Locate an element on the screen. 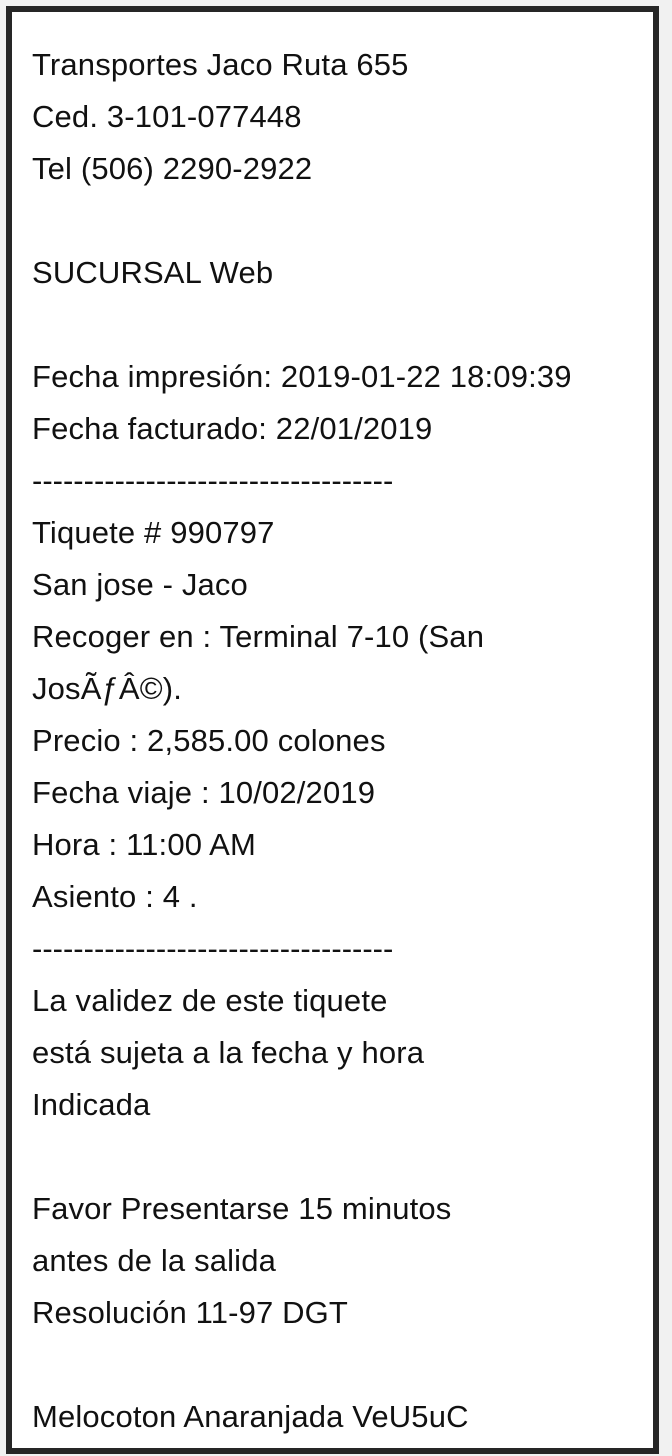 This screenshot has width=672, height=1456. travel-time: Hora : 11:00 AM is located at coordinates (144, 844).